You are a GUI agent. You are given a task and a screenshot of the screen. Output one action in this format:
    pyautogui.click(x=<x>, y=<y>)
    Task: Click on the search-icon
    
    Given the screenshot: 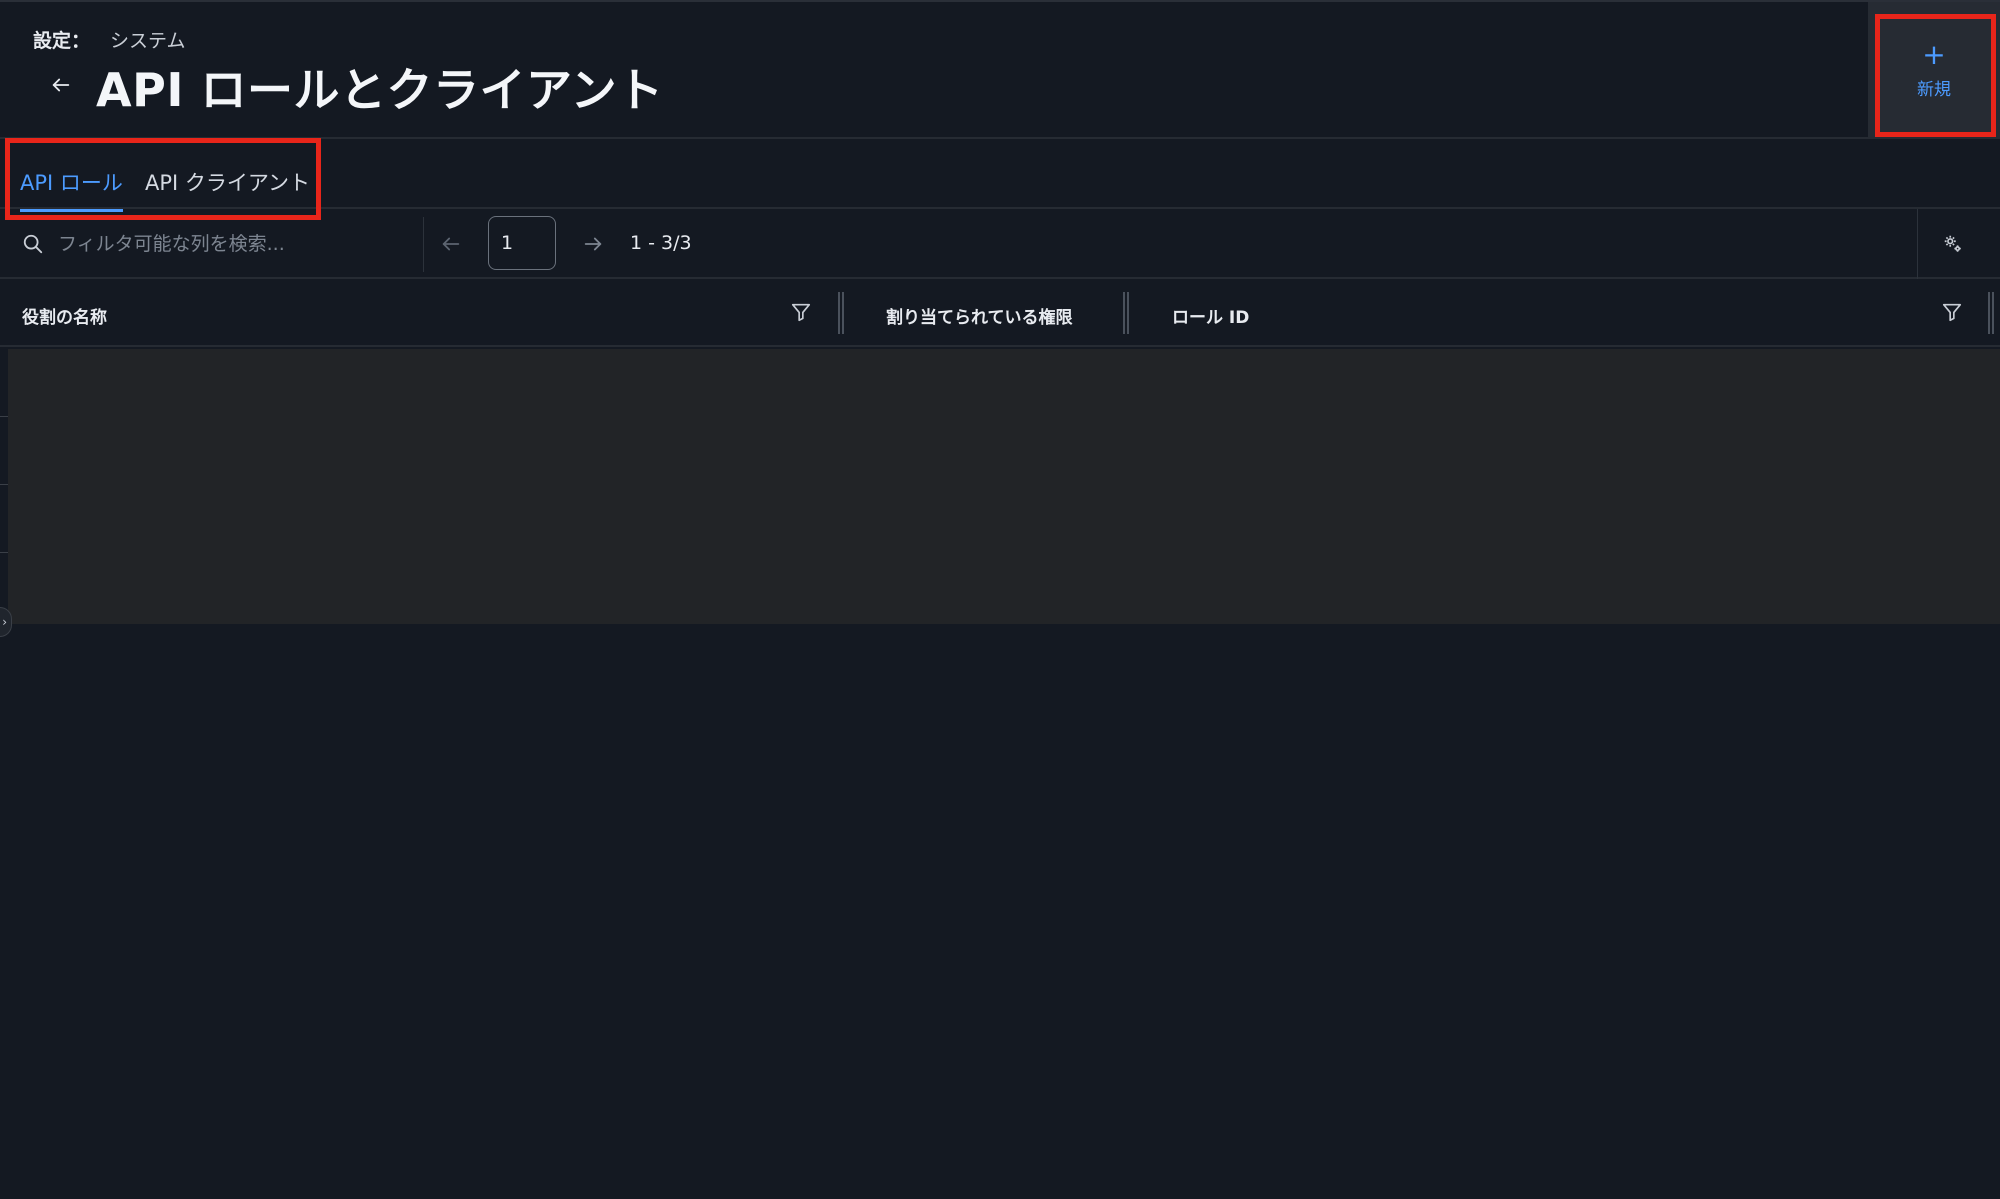 What is the action you would take?
    pyautogui.click(x=33, y=244)
    